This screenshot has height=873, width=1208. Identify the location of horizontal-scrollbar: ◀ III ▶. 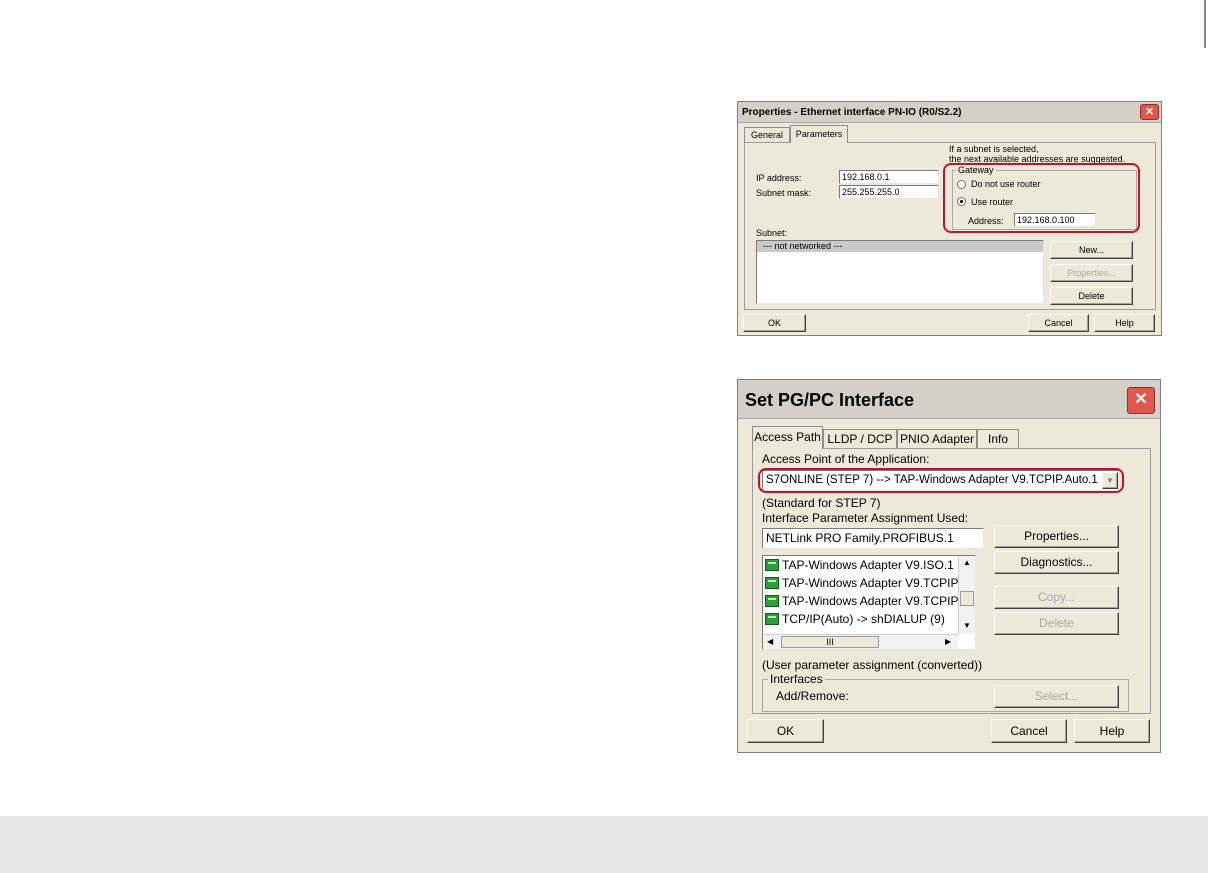
(860, 641).